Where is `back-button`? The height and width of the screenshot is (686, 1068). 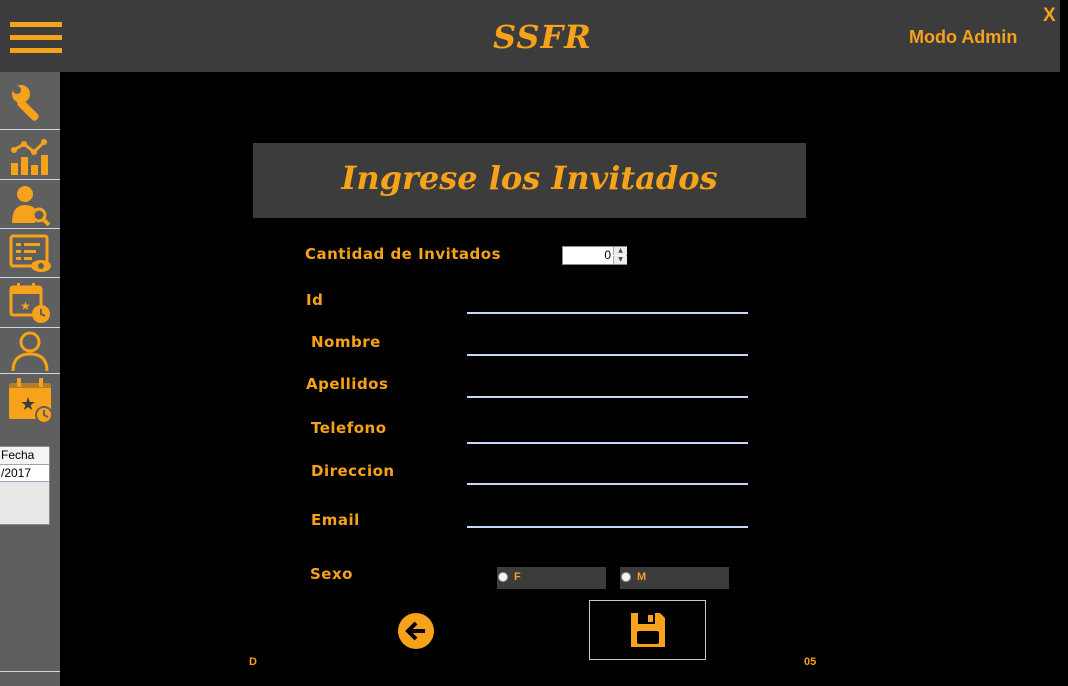 back-button is located at coordinates (416, 631).